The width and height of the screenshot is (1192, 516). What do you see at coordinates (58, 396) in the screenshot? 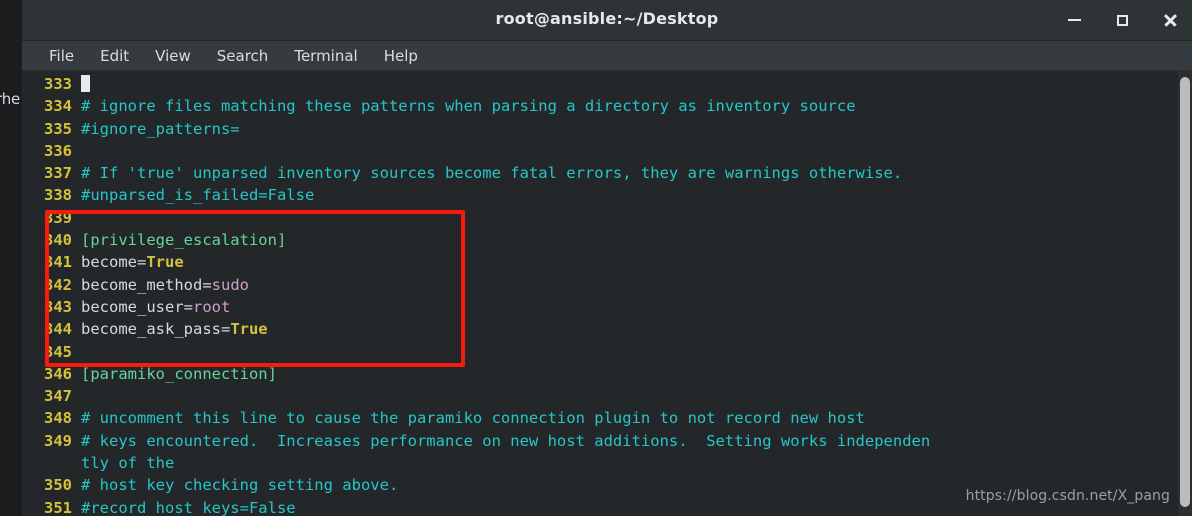
I see `line-number: 347` at bounding box center [58, 396].